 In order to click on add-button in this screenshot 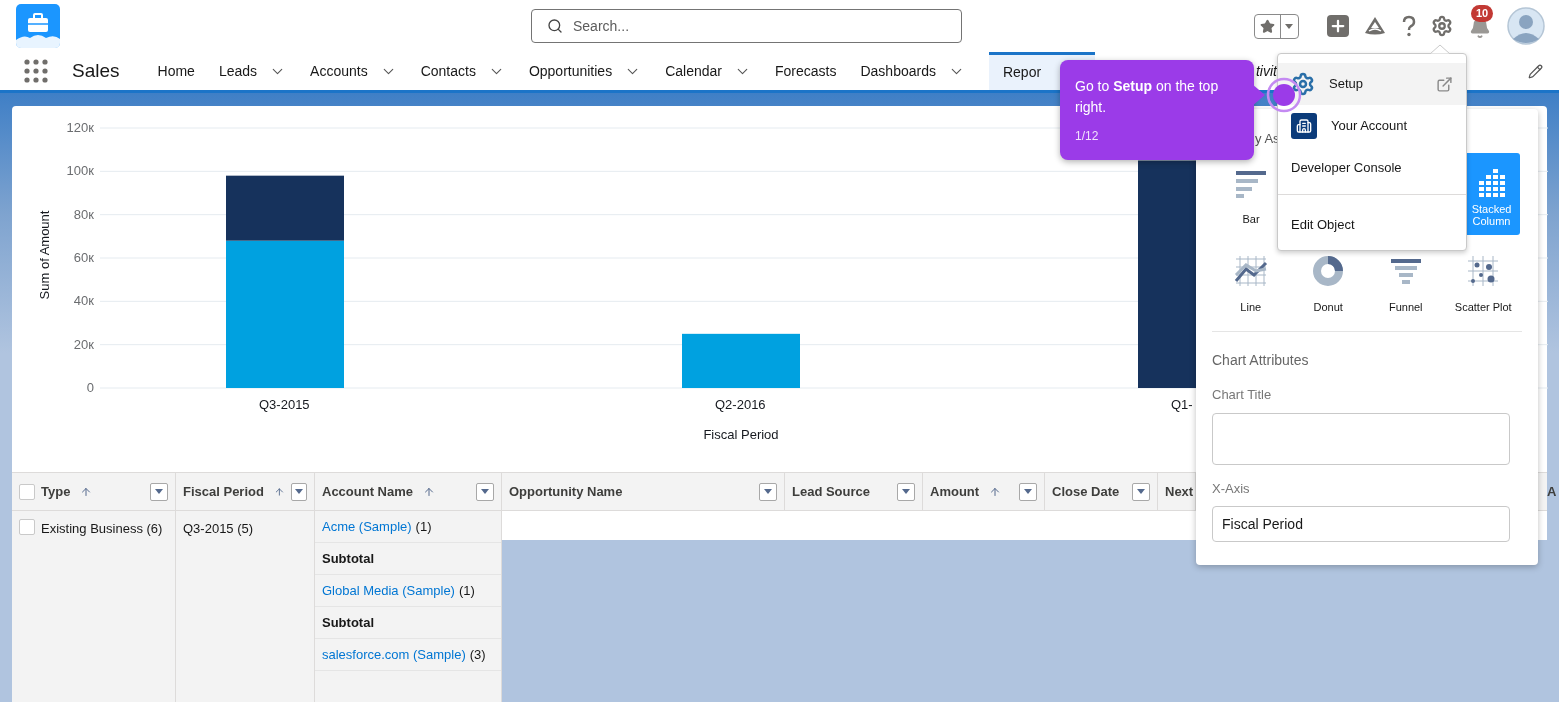, I will do `click(1338, 26)`.